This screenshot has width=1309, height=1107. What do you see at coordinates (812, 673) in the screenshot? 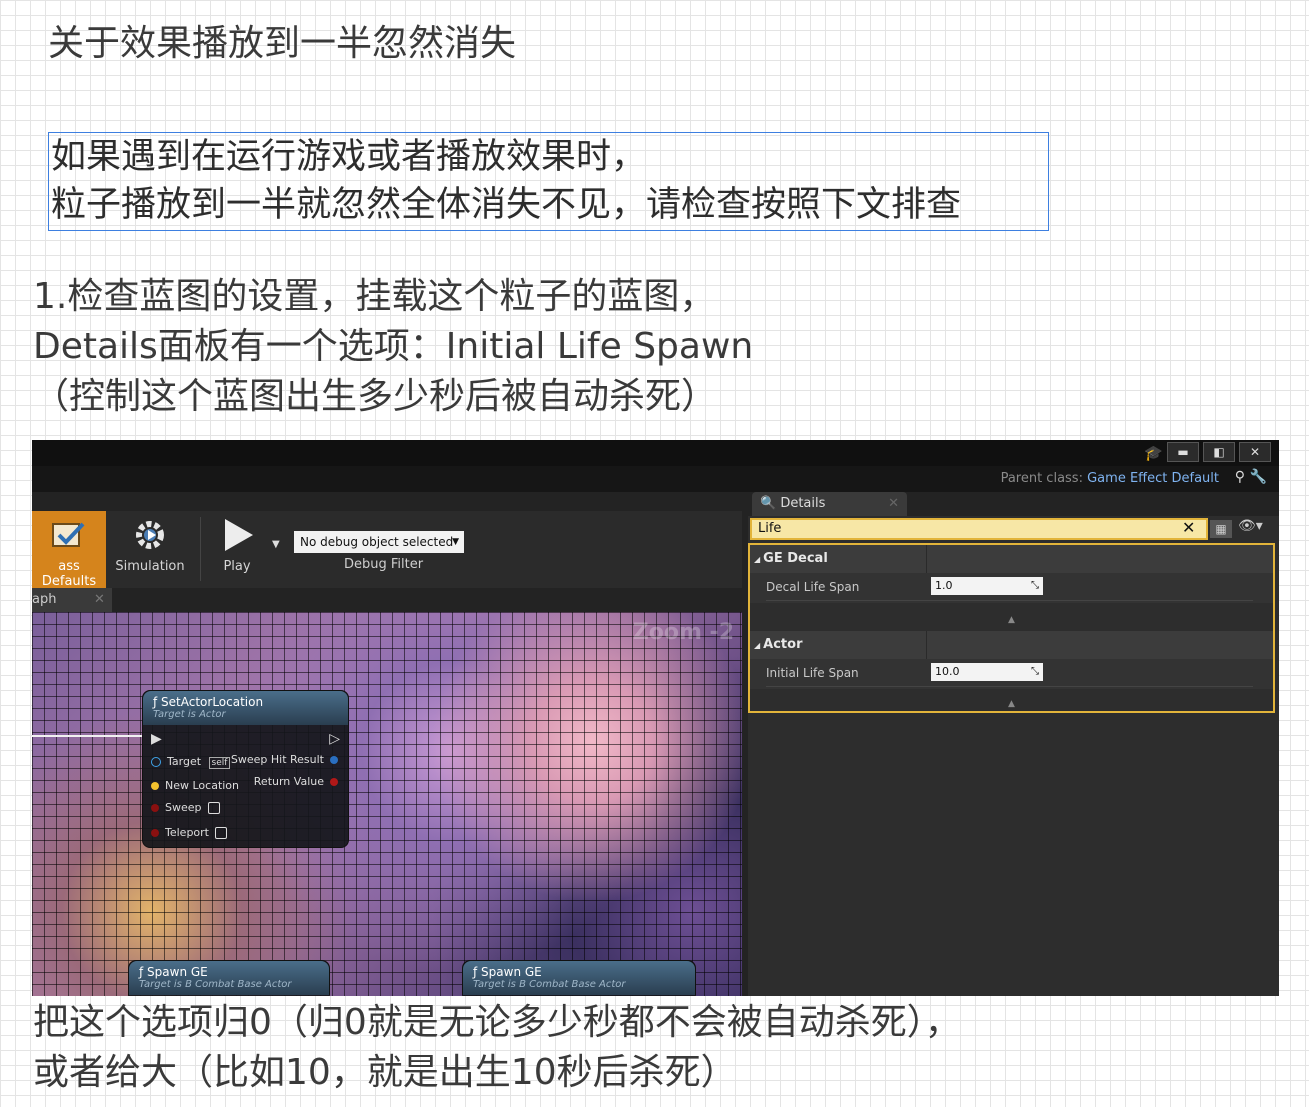
I see `initial-life-span-label: Initial Life Span` at bounding box center [812, 673].